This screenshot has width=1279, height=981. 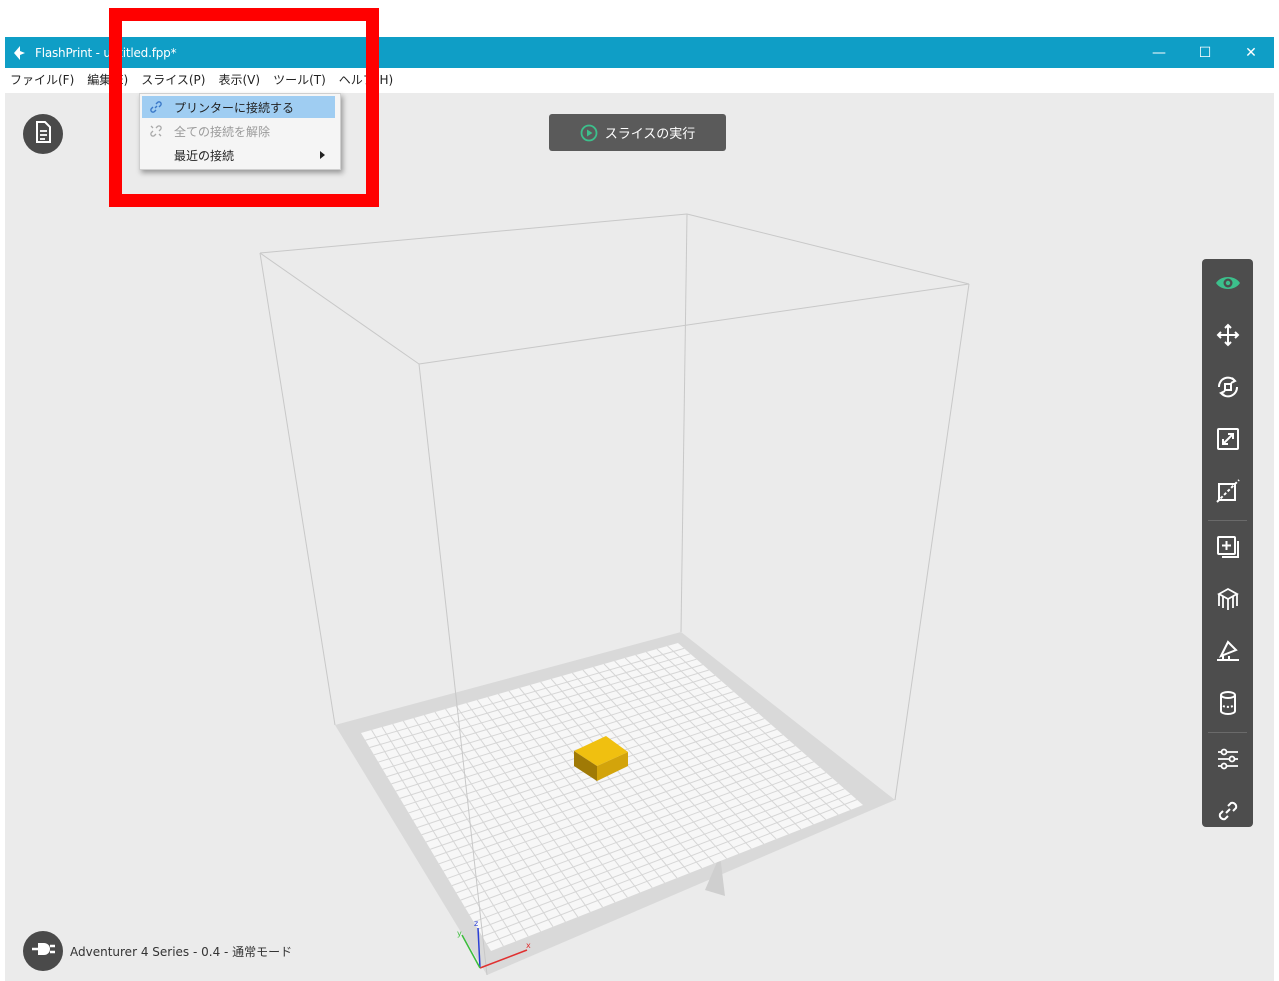 I want to click on move-tool-button, so click(x=1227, y=337).